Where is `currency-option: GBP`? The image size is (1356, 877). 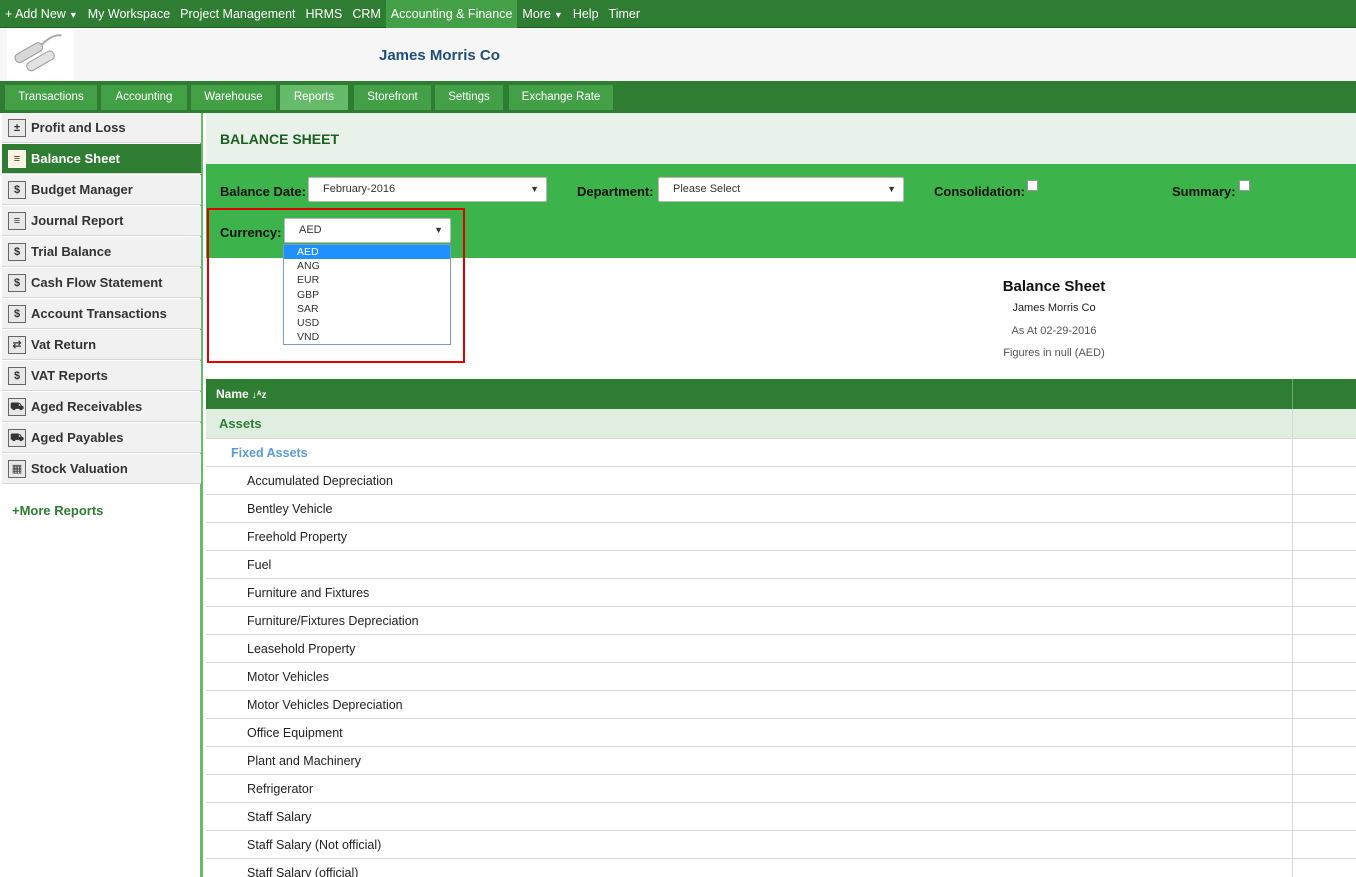 currency-option: GBP is located at coordinates (367, 295).